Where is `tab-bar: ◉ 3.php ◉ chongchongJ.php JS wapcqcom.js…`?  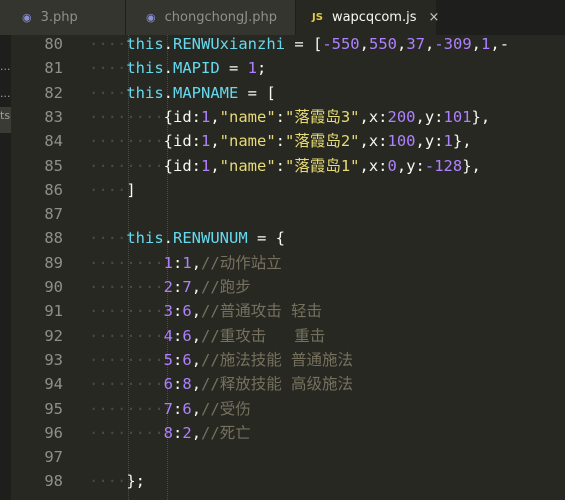 tab-bar: ◉ 3.php ◉ chongchongJ.php JS wapcqcom.js… is located at coordinates (282, 17).